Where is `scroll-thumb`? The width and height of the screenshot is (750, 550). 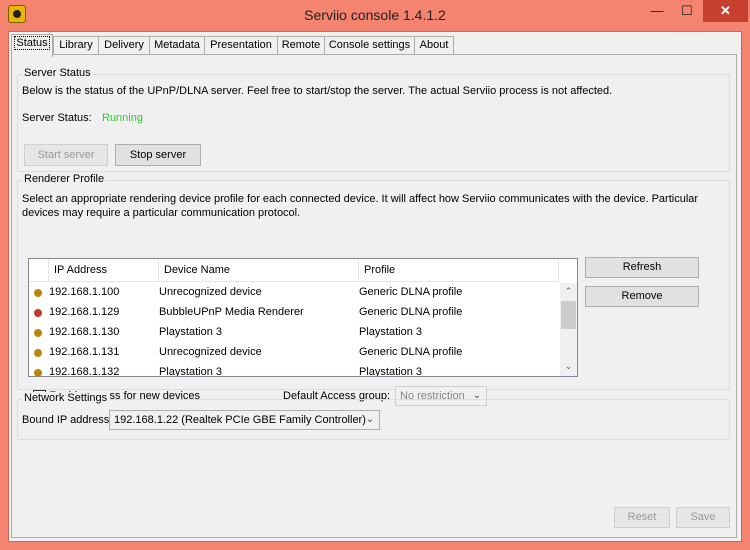
scroll-thumb is located at coordinates (568, 315).